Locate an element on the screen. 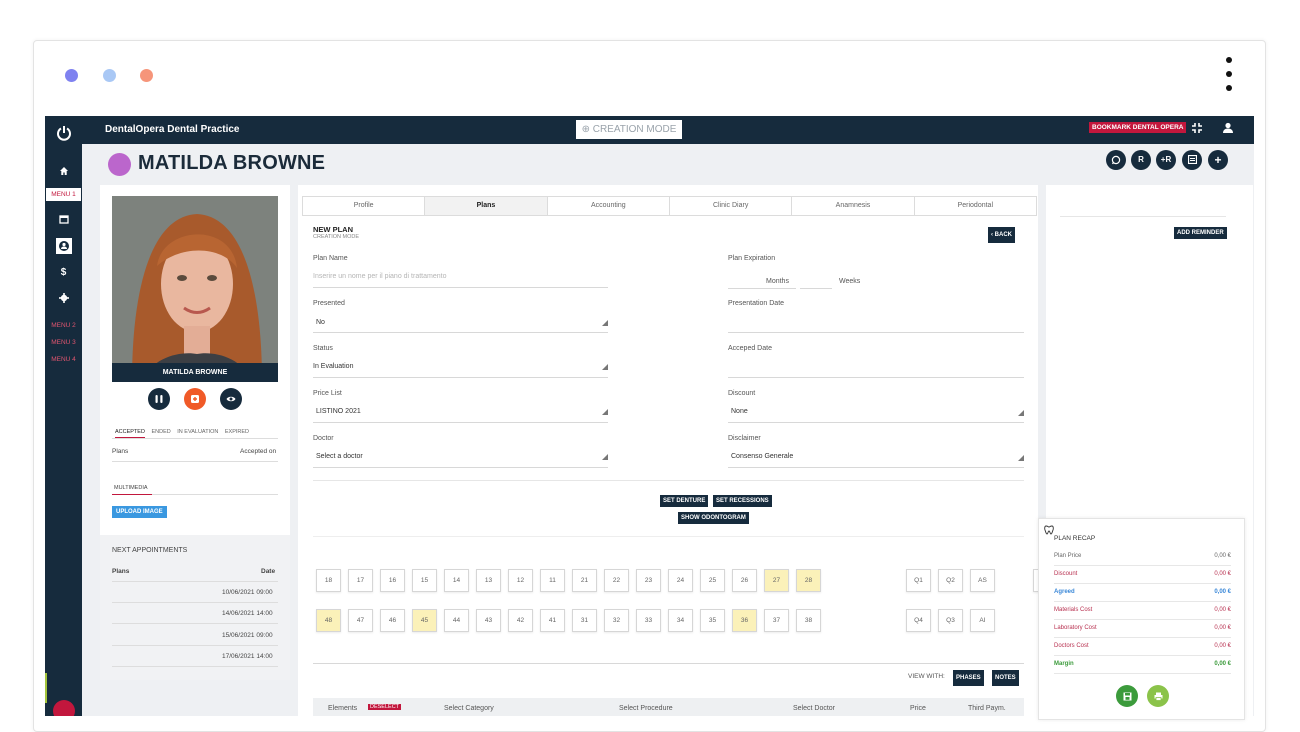 The width and height of the screenshot is (1300, 732). tab-ended: ENDED is located at coordinates (160, 432).